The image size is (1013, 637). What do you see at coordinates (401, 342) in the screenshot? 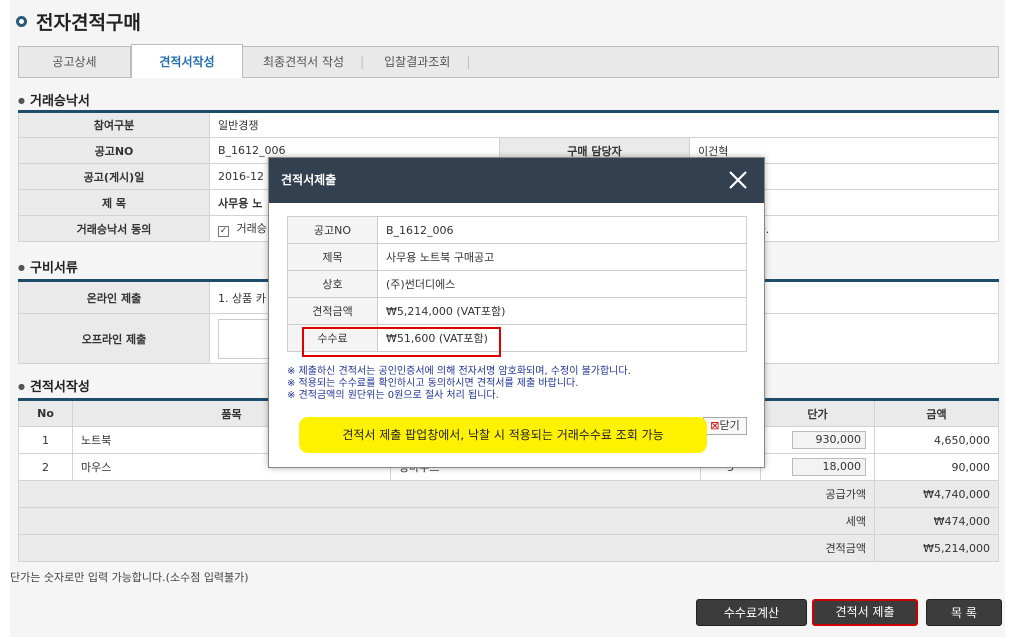
I see `fee-highlight-box` at bounding box center [401, 342].